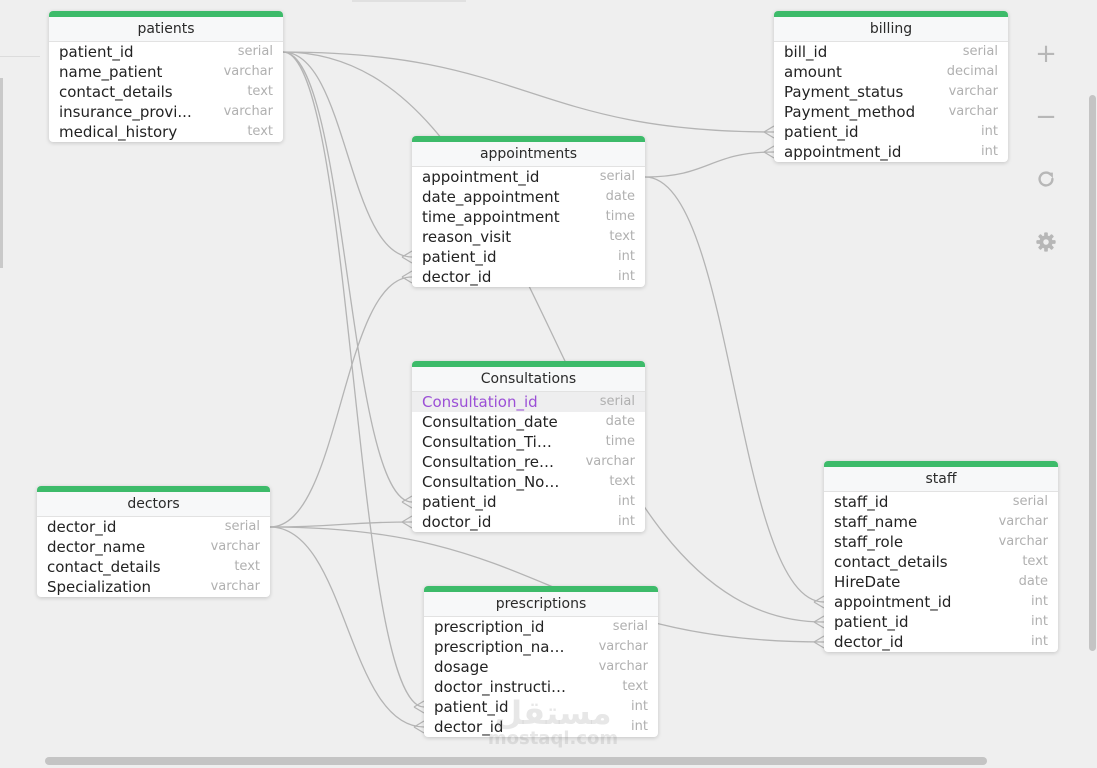  What do you see at coordinates (528, 154) in the screenshot?
I see `table-title: appointments` at bounding box center [528, 154].